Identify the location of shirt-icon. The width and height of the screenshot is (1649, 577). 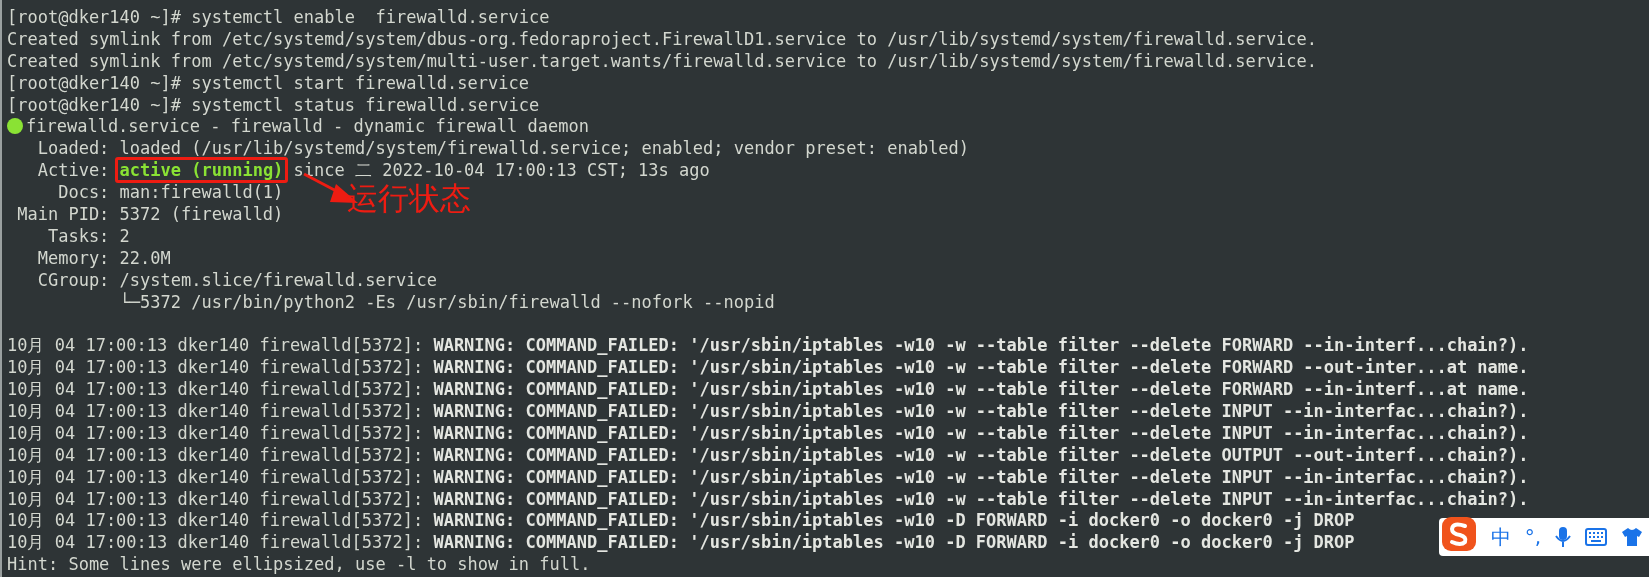
(1632, 537).